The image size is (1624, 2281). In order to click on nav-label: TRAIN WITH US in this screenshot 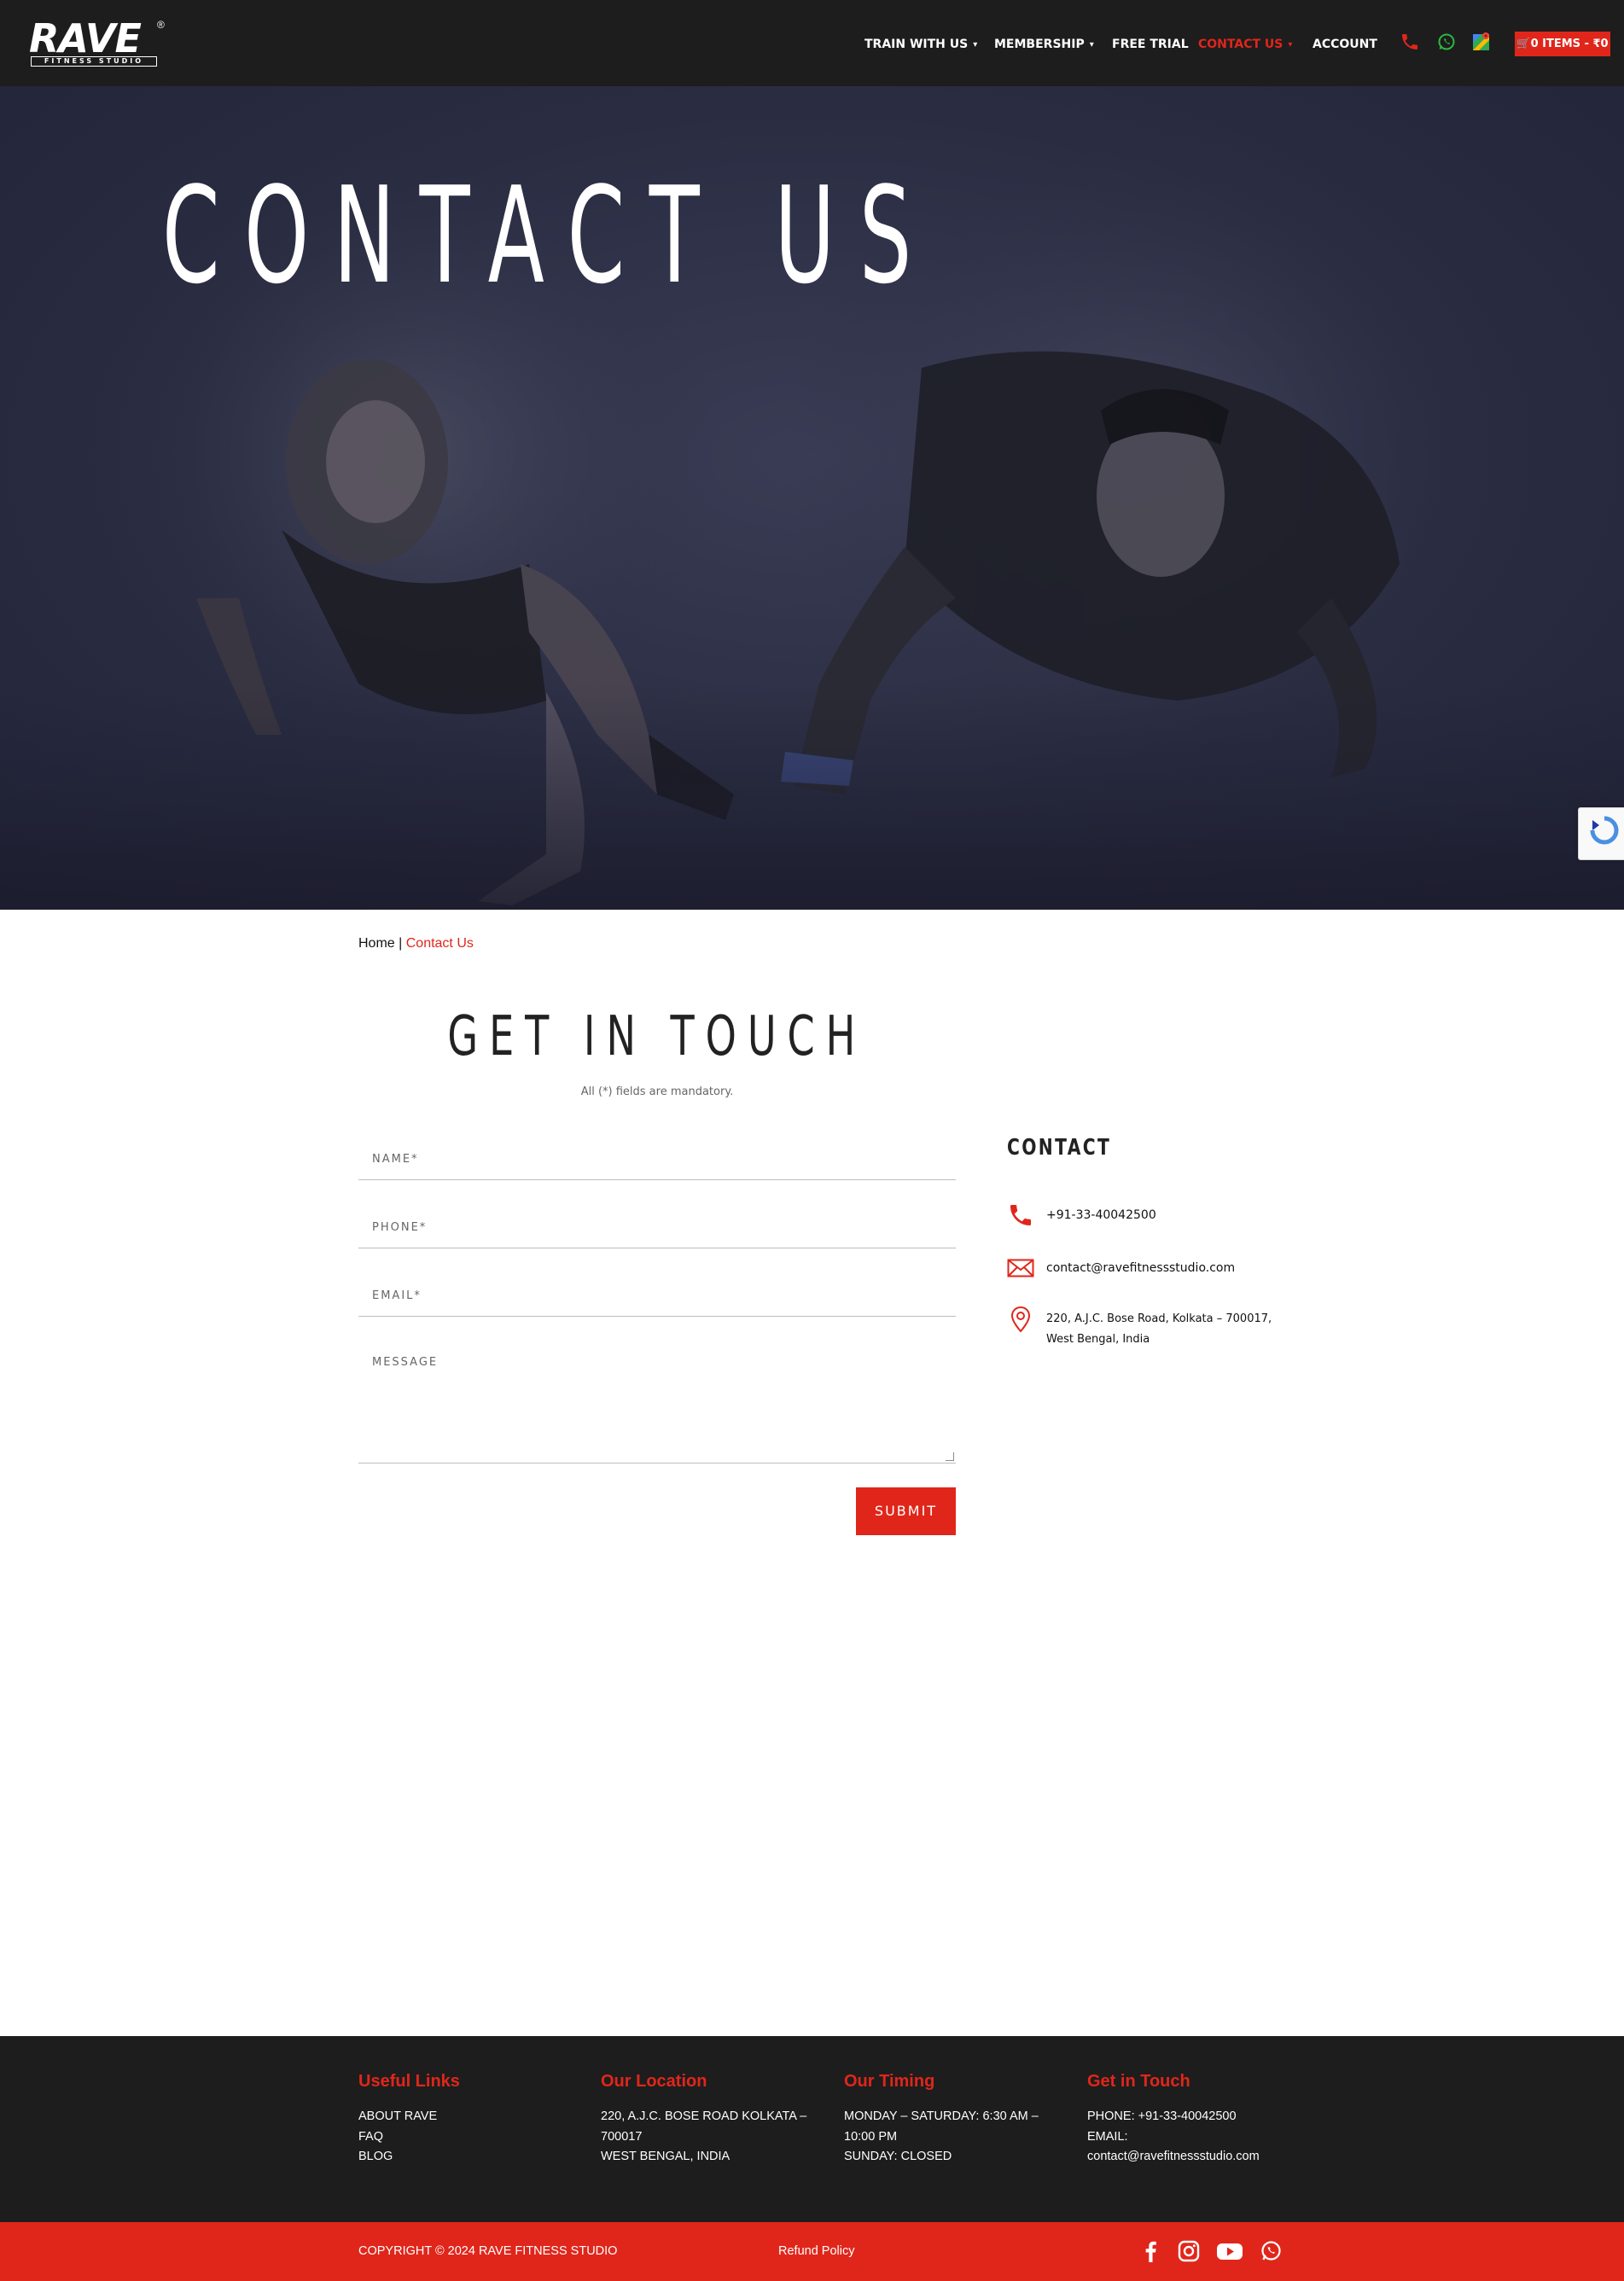, I will do `click(917, 44)`.